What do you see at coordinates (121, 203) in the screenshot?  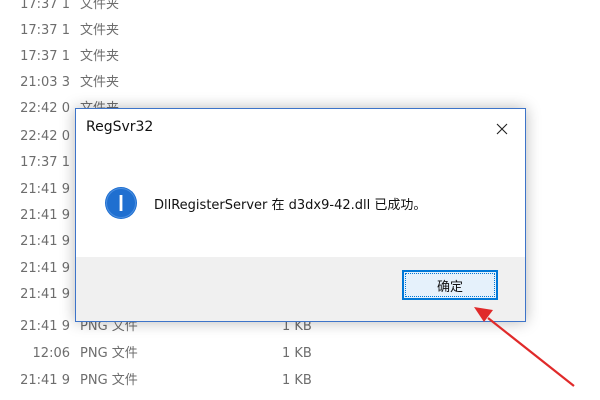 I see `info-icon` at bounding box center [121, 203].